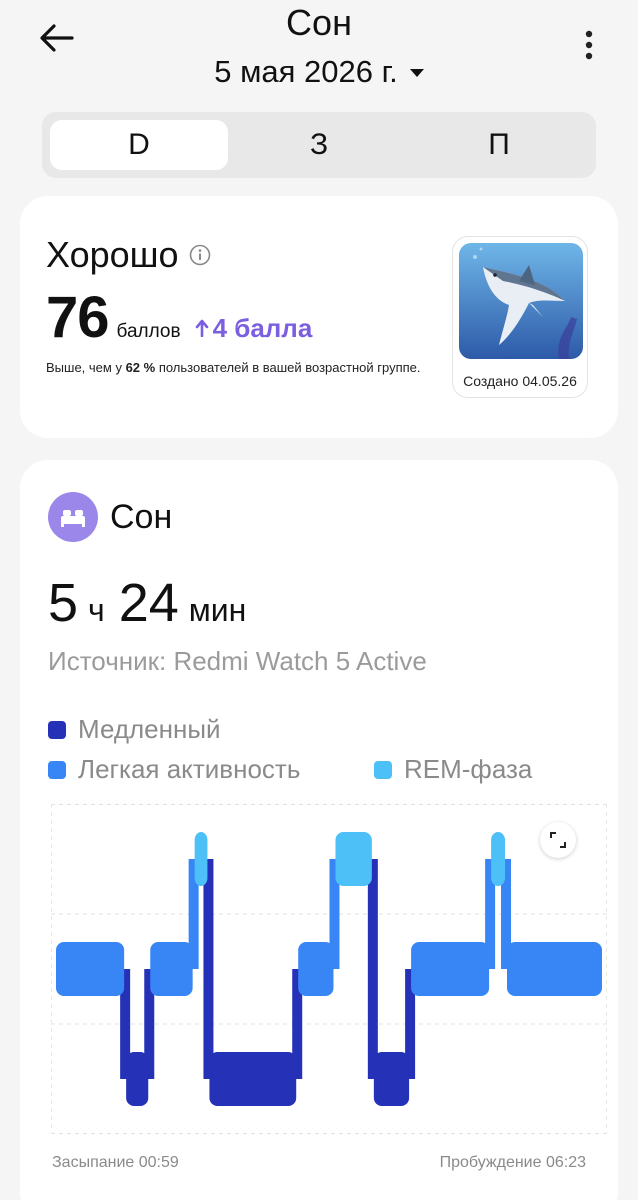 The width and height of the screenshot is (638, 1200). Describe the element at coordinates (73, 517) in the screenshot. I see `bed-icon` at that location.